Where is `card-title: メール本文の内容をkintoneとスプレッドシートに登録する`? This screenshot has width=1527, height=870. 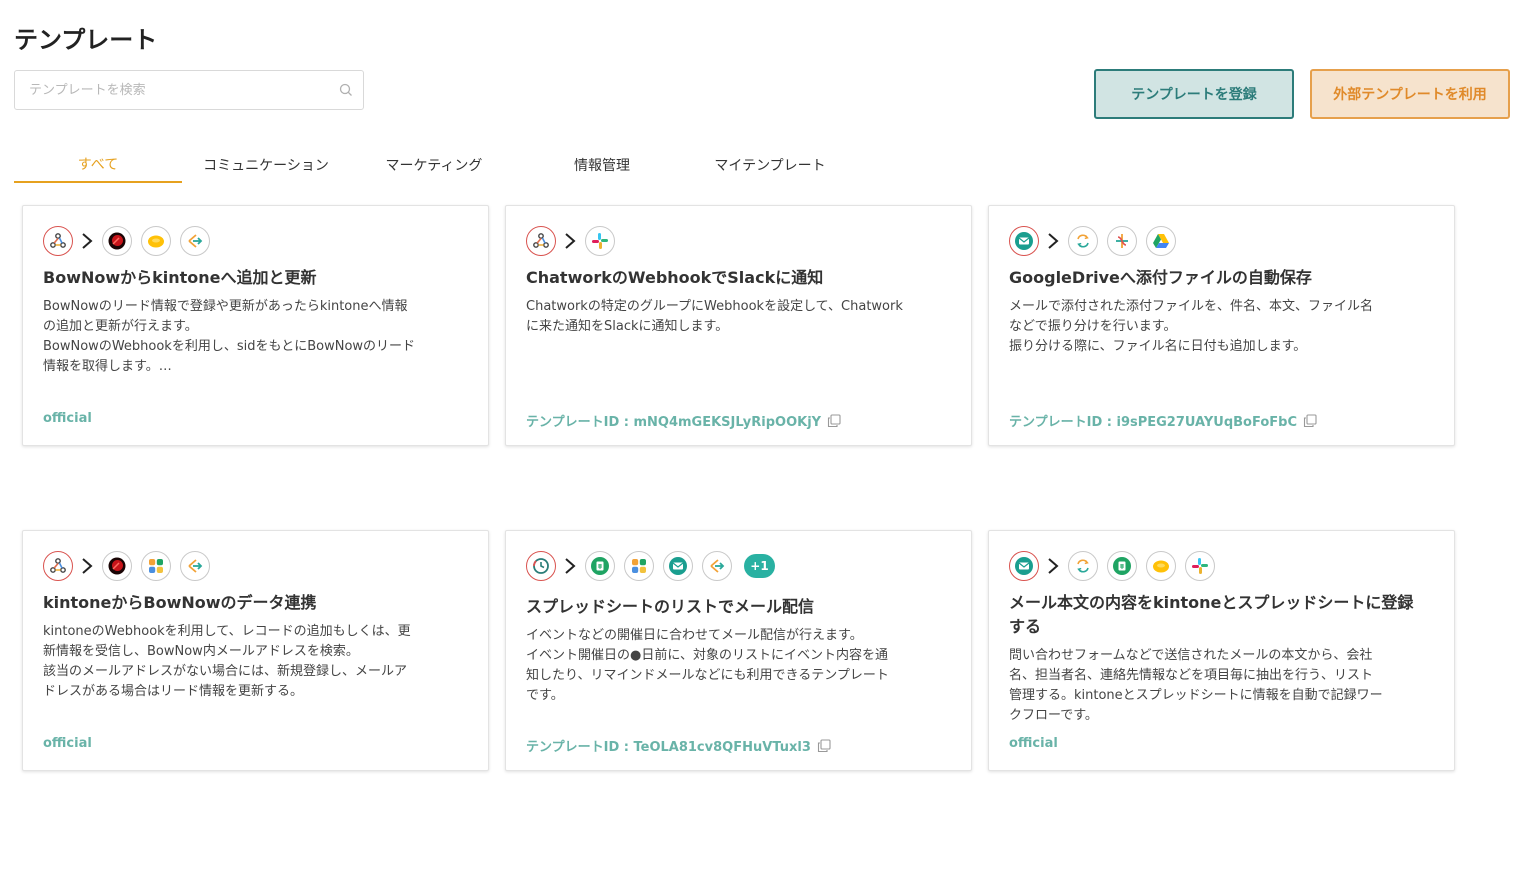
card-title: メール本文の内容をkintoneとスプレッドシートに登録する is located at coordinates (1211, 614).